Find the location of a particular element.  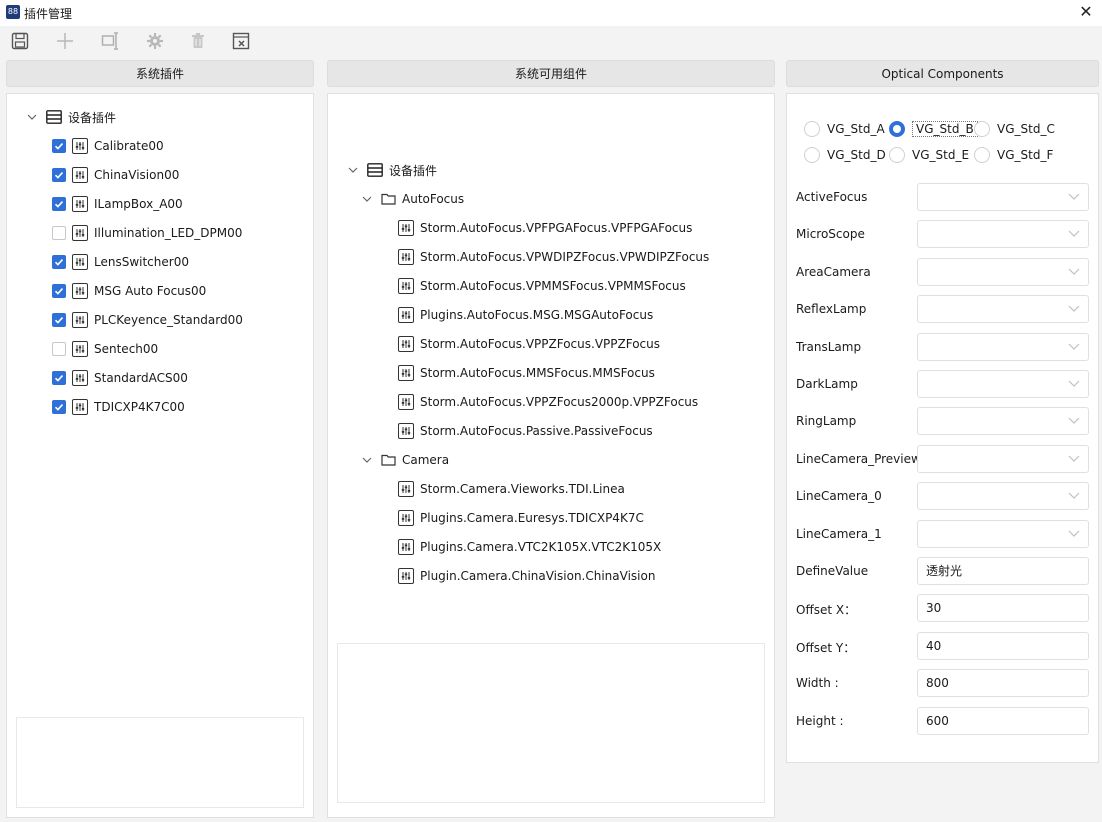

component-row: Storm.AutoFocus.VPPZFocus.VPPZFocus is located at coordinates (529, 344).